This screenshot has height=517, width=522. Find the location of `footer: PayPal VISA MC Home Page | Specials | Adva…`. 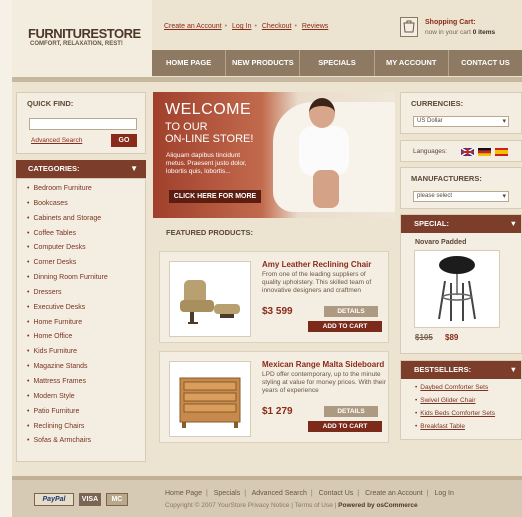

footer: PayPal VISA MC Home Page | Specials | Adva… is located at coordinates (267, 496).